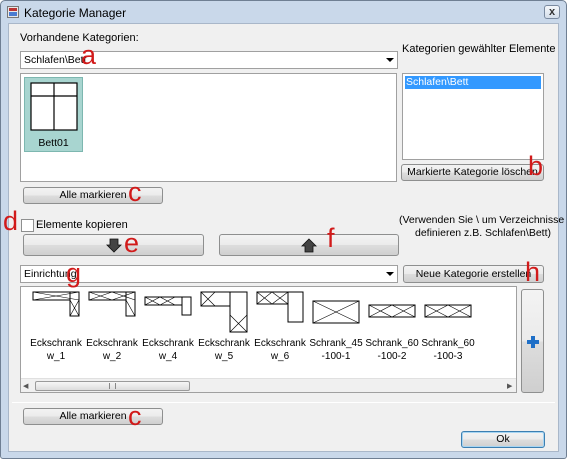 This screenshot has height=459, width=567. What do you see at coordinates (56, 356) in the screenshot?
I see `library-item-label-line2: w_1` at bounding box center [56, 356].